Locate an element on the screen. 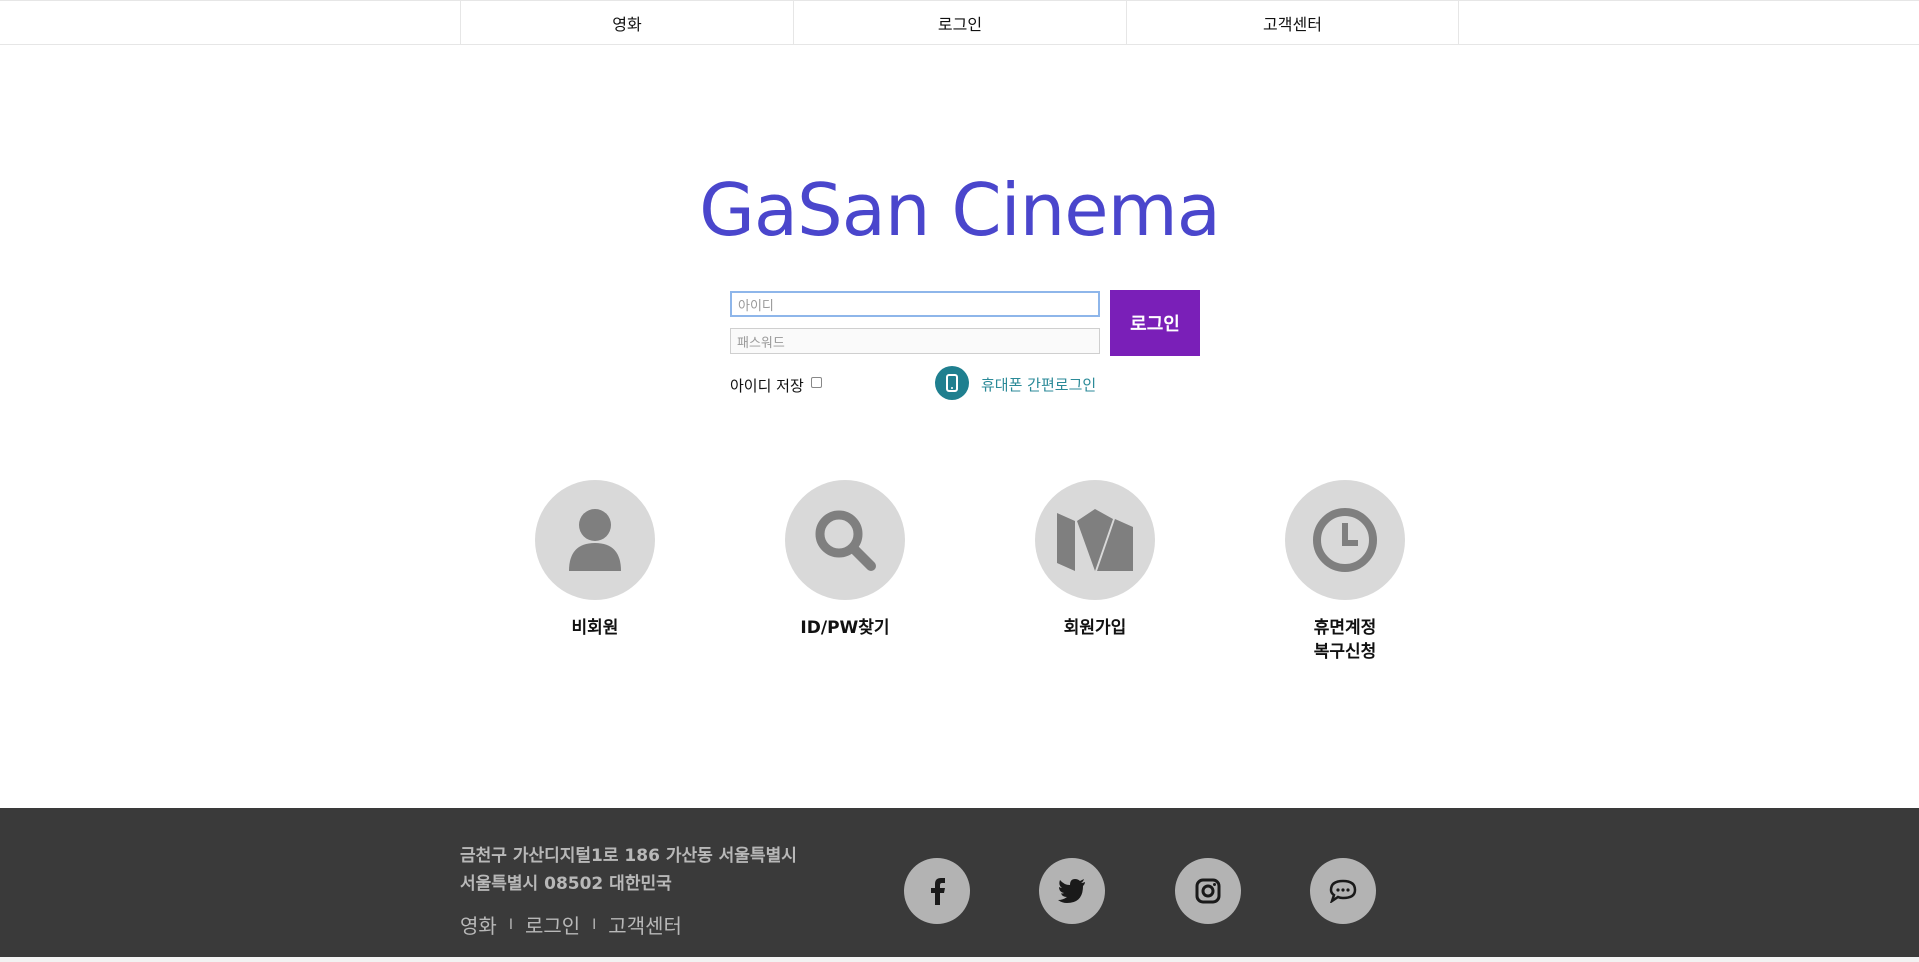 The height and width of the screenshot is (962, 1919). id-input: 아이디 is located at coordinates (915, 304).